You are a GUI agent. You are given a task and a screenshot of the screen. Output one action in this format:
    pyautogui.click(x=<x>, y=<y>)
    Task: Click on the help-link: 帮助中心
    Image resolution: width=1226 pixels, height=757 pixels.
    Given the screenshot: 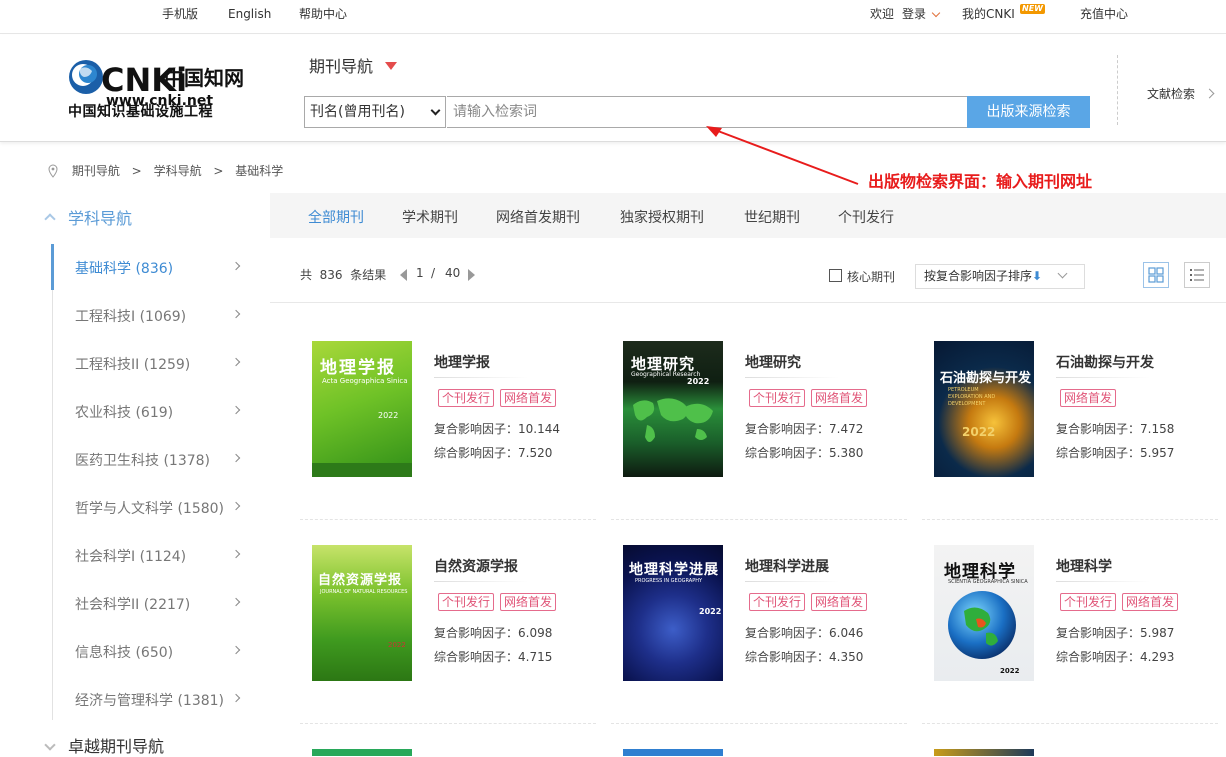 What is the action you would take?
    pyautogui.click(x=323, y=14)
    